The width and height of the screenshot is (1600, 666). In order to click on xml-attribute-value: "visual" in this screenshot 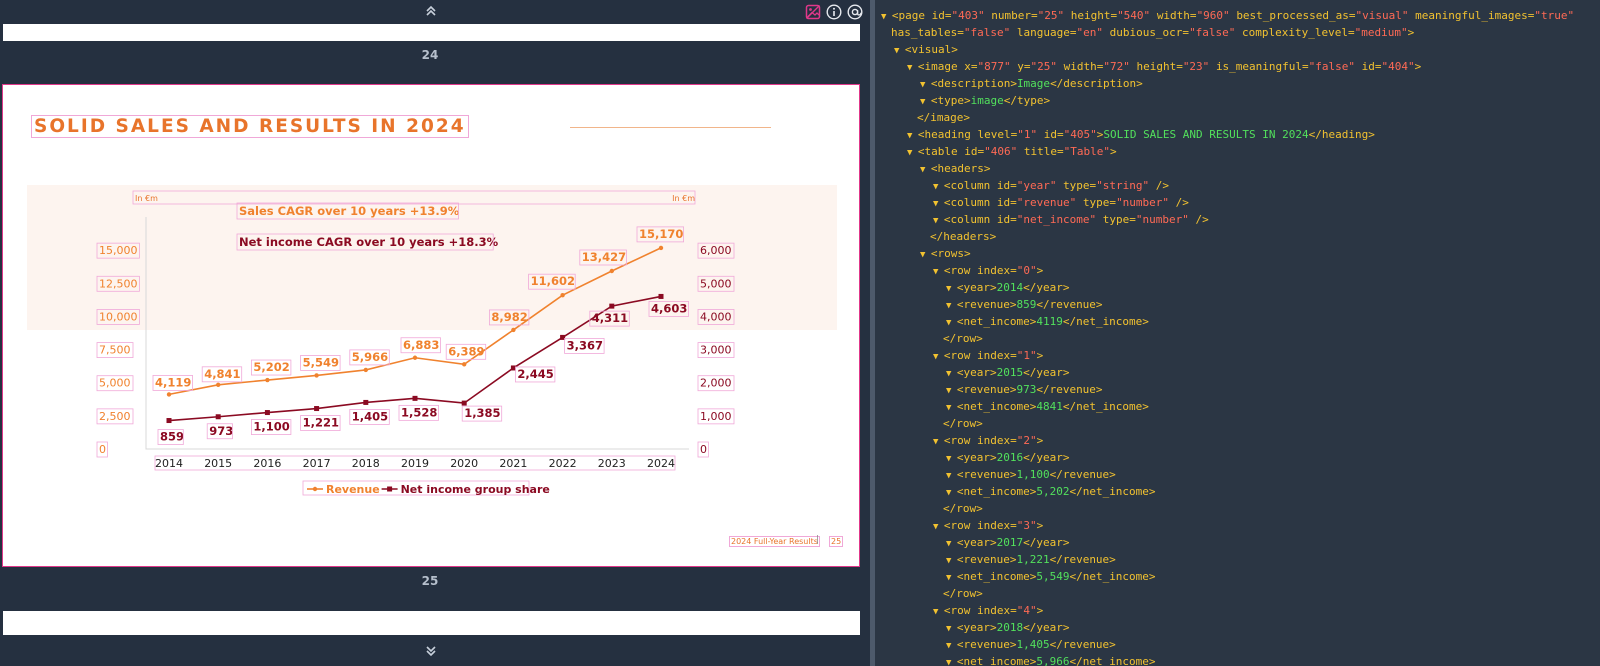, I will do `click(1385, 15)`.